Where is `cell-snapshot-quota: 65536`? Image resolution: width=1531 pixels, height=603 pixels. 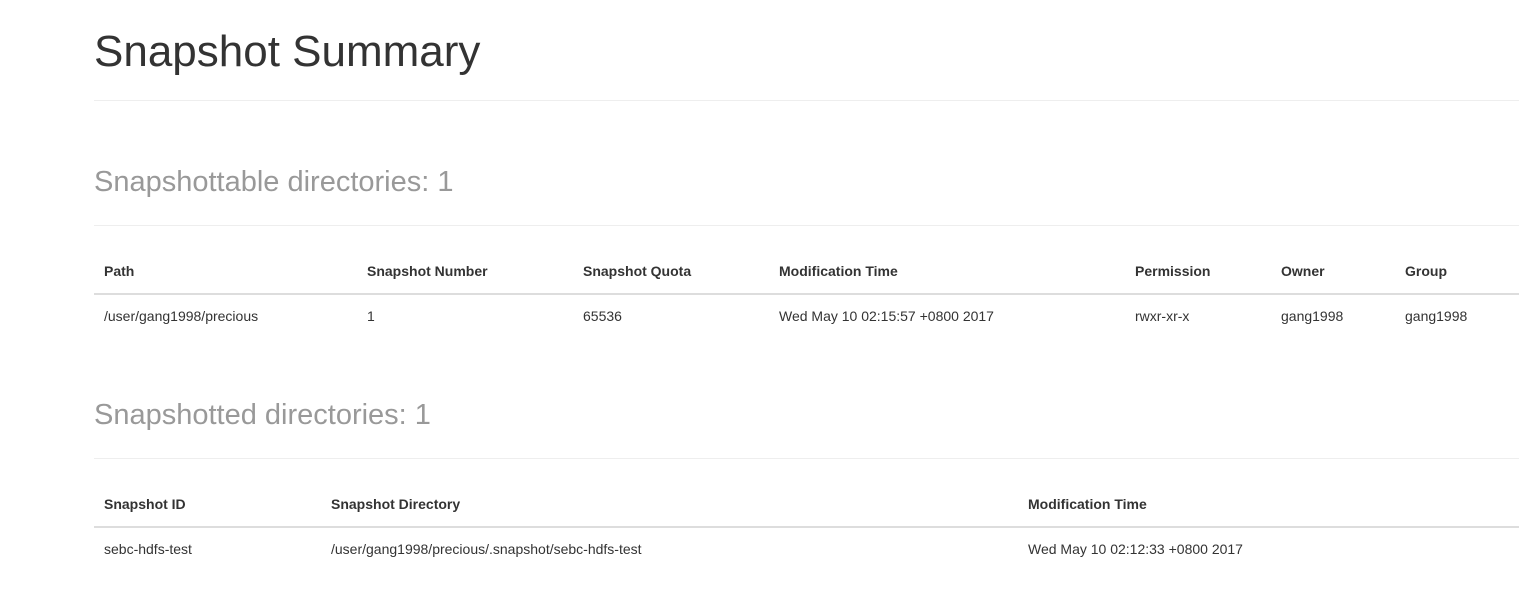
cell-snapshot-quota: 65536 is located at coordinates (602, 316).